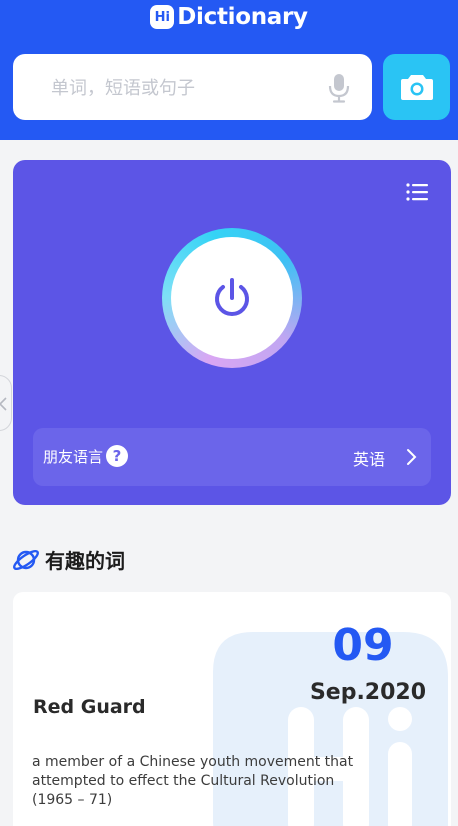 Image resolution: width=458 pixels, height=826 pixels. I want to click on date-day: 09, so click(363, 645).